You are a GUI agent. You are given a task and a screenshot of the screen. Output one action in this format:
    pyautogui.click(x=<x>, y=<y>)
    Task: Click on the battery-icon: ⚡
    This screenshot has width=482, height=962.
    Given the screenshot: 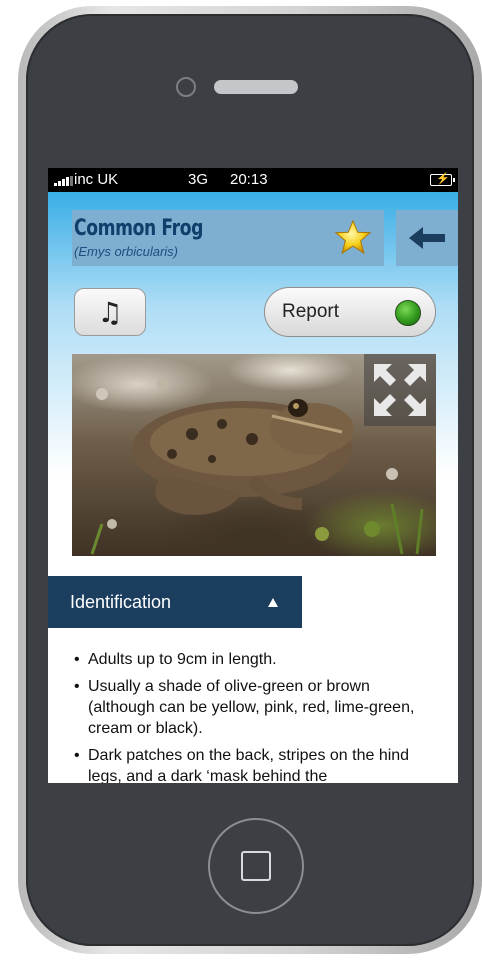 What is the action you would take?
    pyautogui.click(x=442, y=179)
    